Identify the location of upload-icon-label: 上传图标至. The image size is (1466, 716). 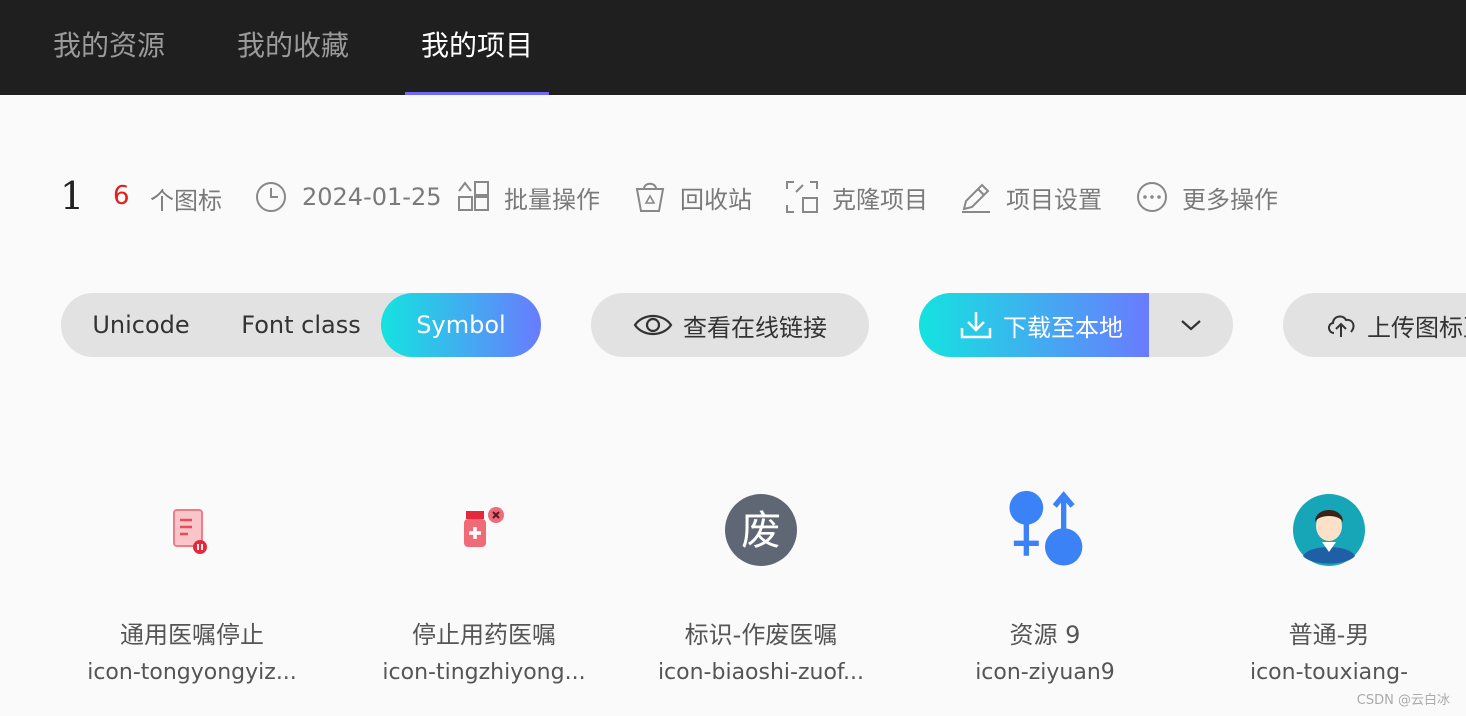
(1416, 327).